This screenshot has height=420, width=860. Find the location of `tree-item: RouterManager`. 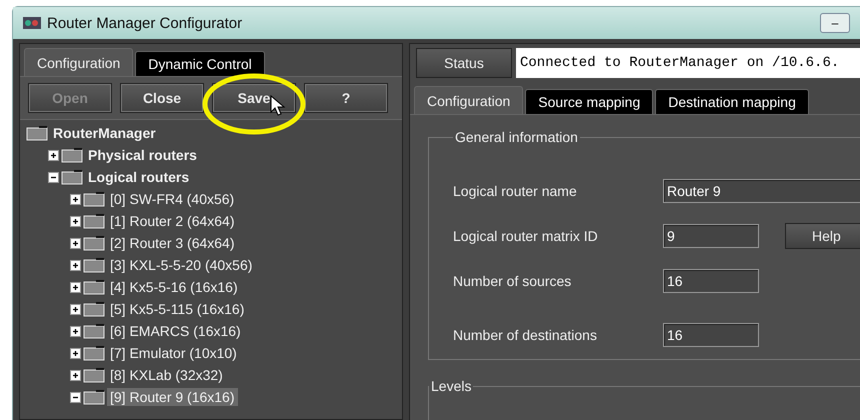

tree-item: RouterManager is located at coordinates (104, 133).